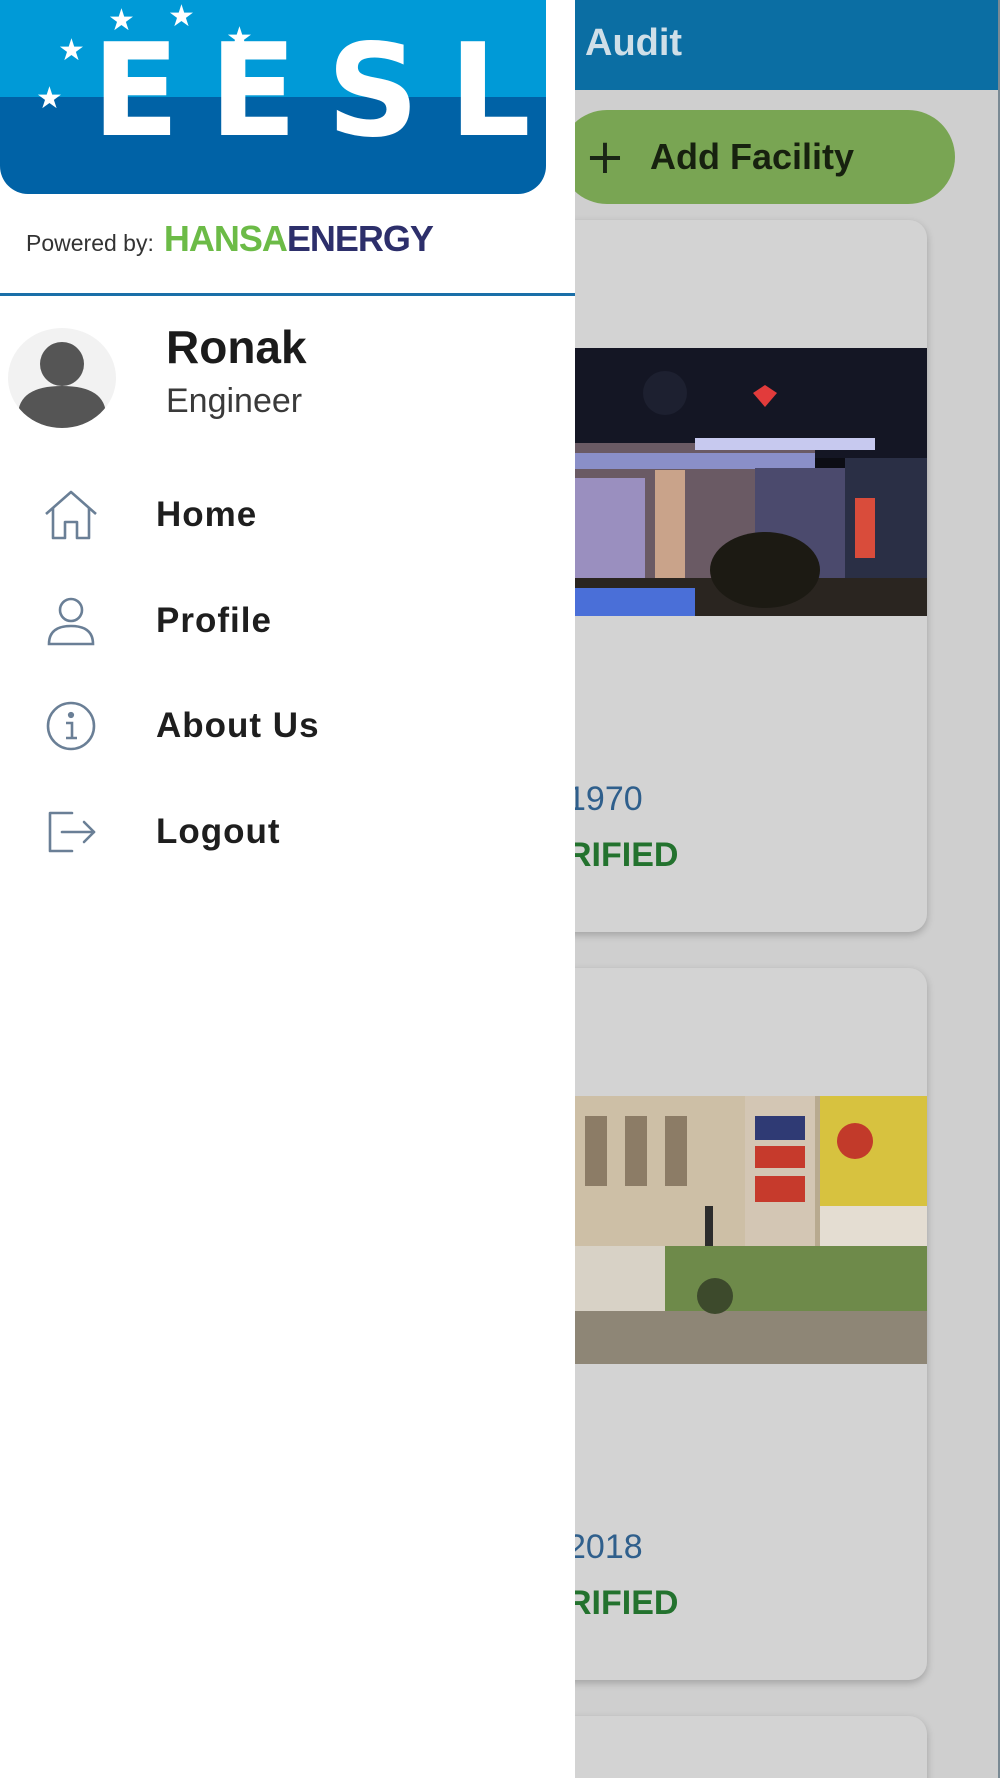 The width and height of the screenshot is (1000, 1778). What do you see at coordinates (319, 91) in the screenshot?
I see `logo-text: EESL` at bounding box center [319, 91].